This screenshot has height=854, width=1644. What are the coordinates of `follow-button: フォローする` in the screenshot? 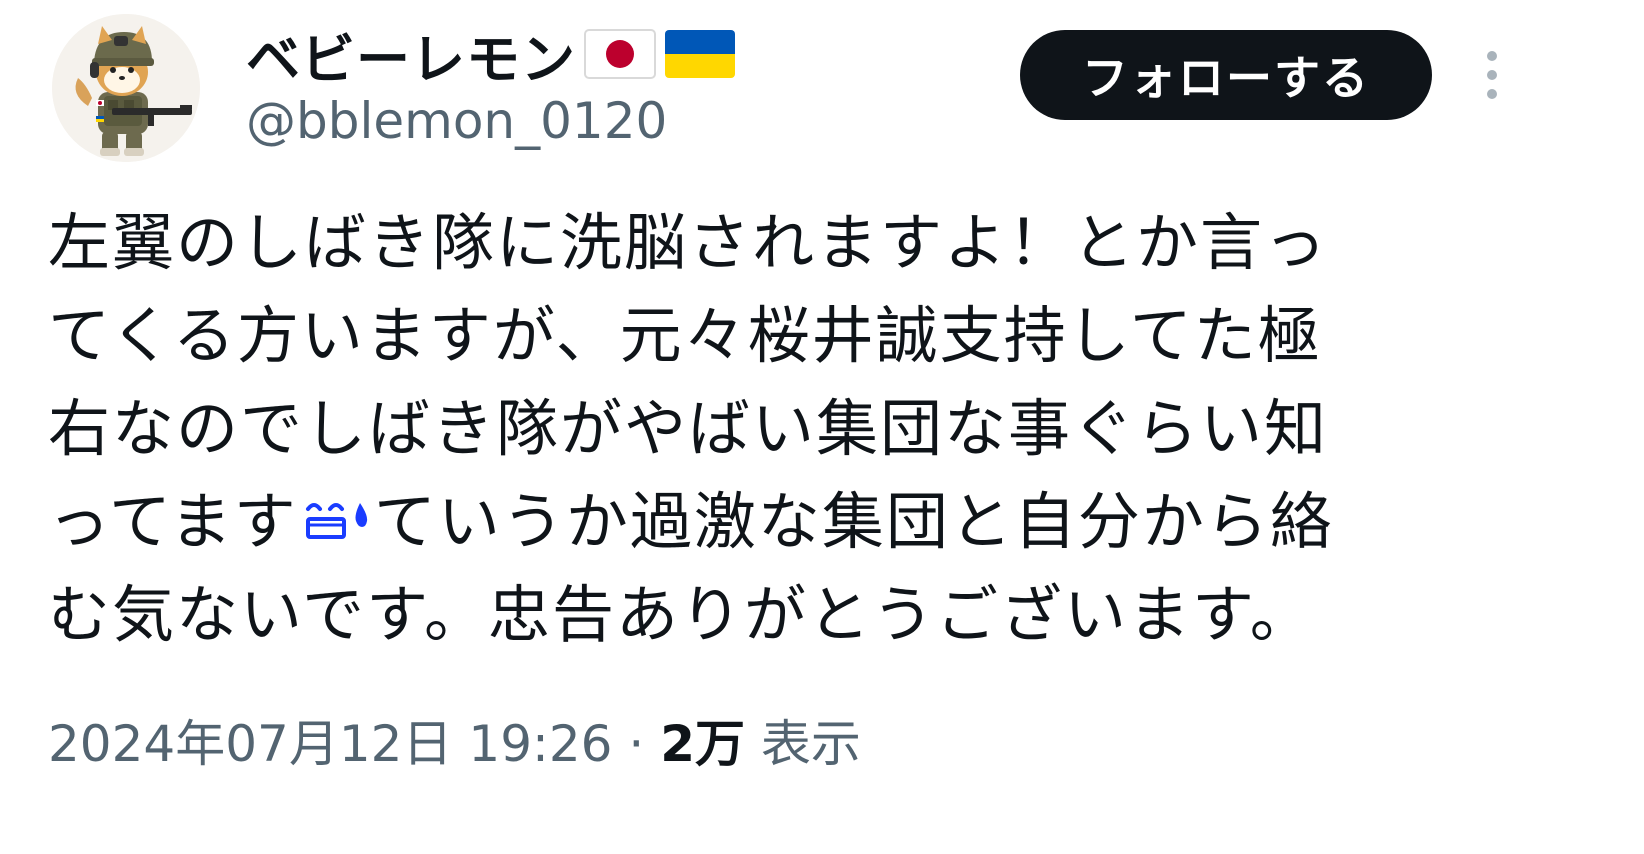 It's located at (1226, 75).